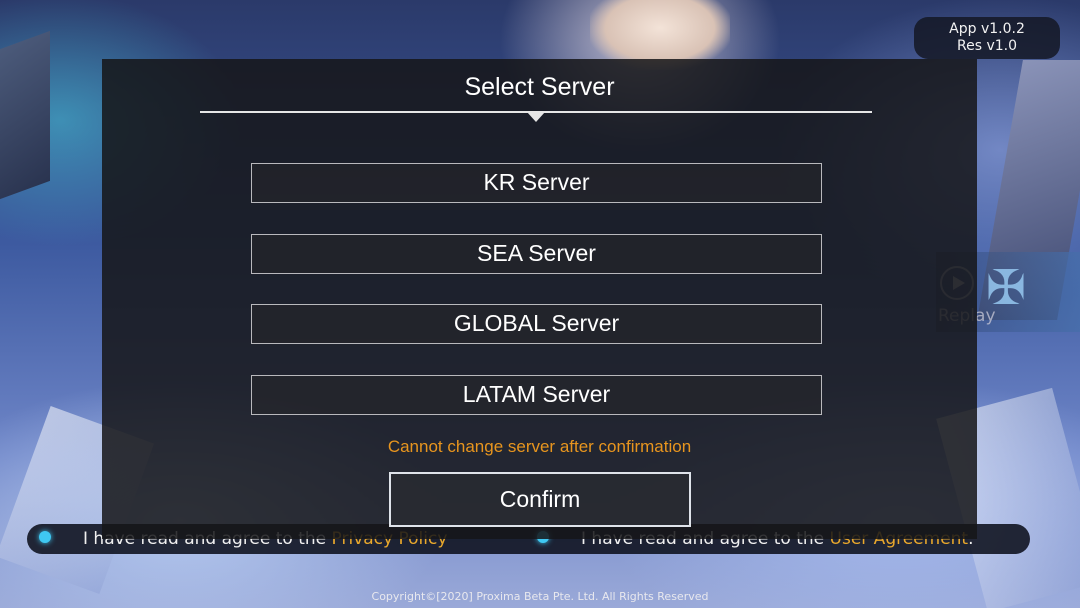 This screenshot has width=1080, height=608. What do you see at coordinates (536, 183) in the screenshot?
I see `server-option-kr: KR Server` at bounding box center [536, 183].